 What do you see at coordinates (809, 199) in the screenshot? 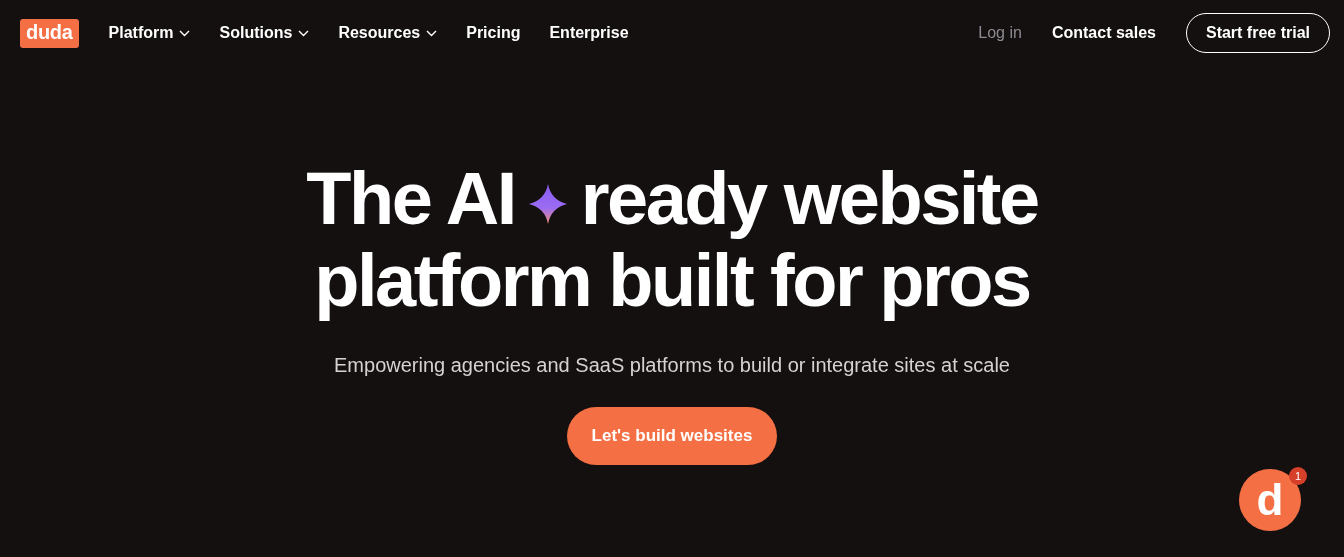
I see `headline-text: ready website` at bounding box center [809, 199].